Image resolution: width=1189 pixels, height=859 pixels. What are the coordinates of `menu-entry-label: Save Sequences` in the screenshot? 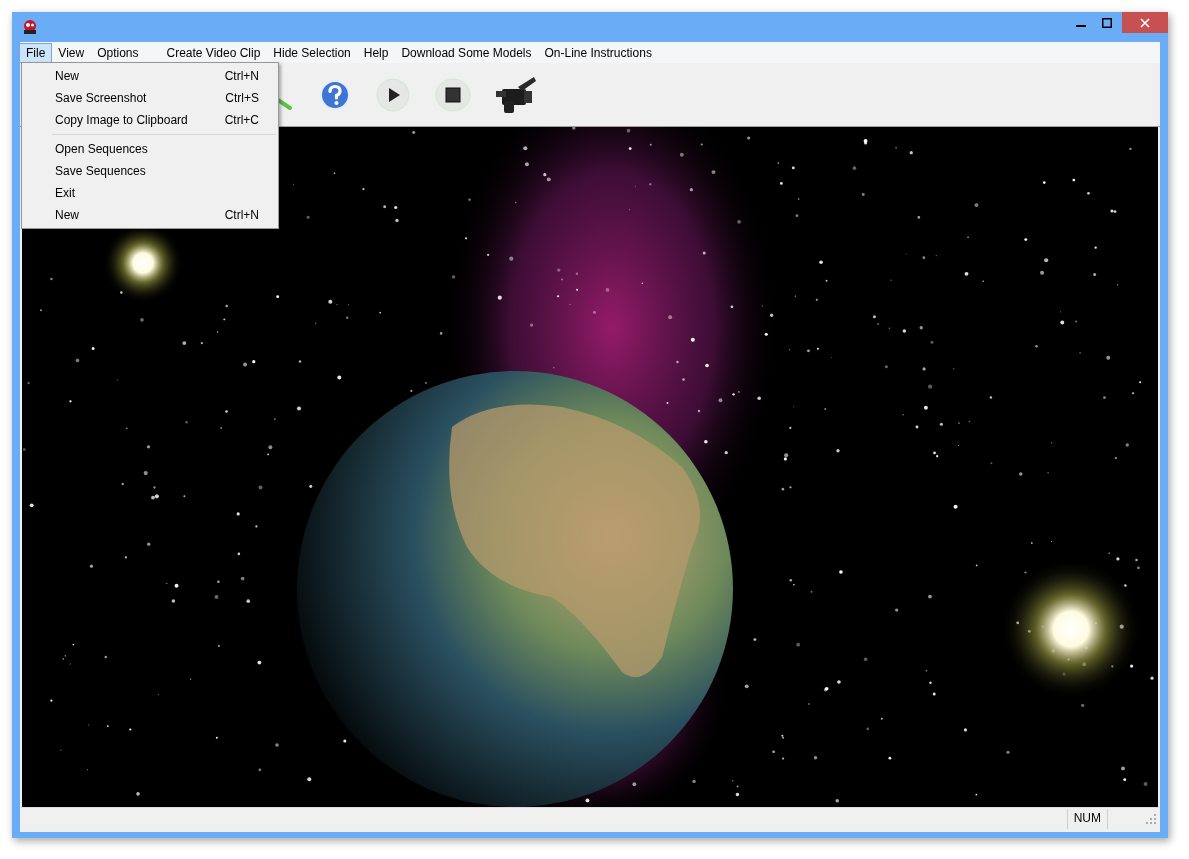 It's located at (100, 171).